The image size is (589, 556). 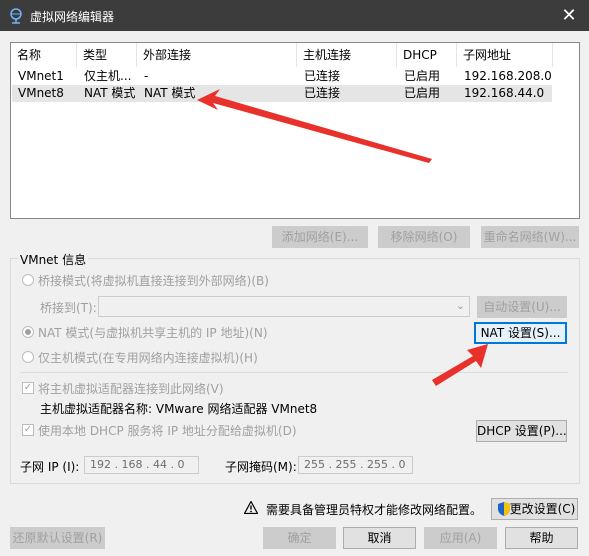 I want to click on change-settings-button: 更改设置(C), so click(x=534, y=509).